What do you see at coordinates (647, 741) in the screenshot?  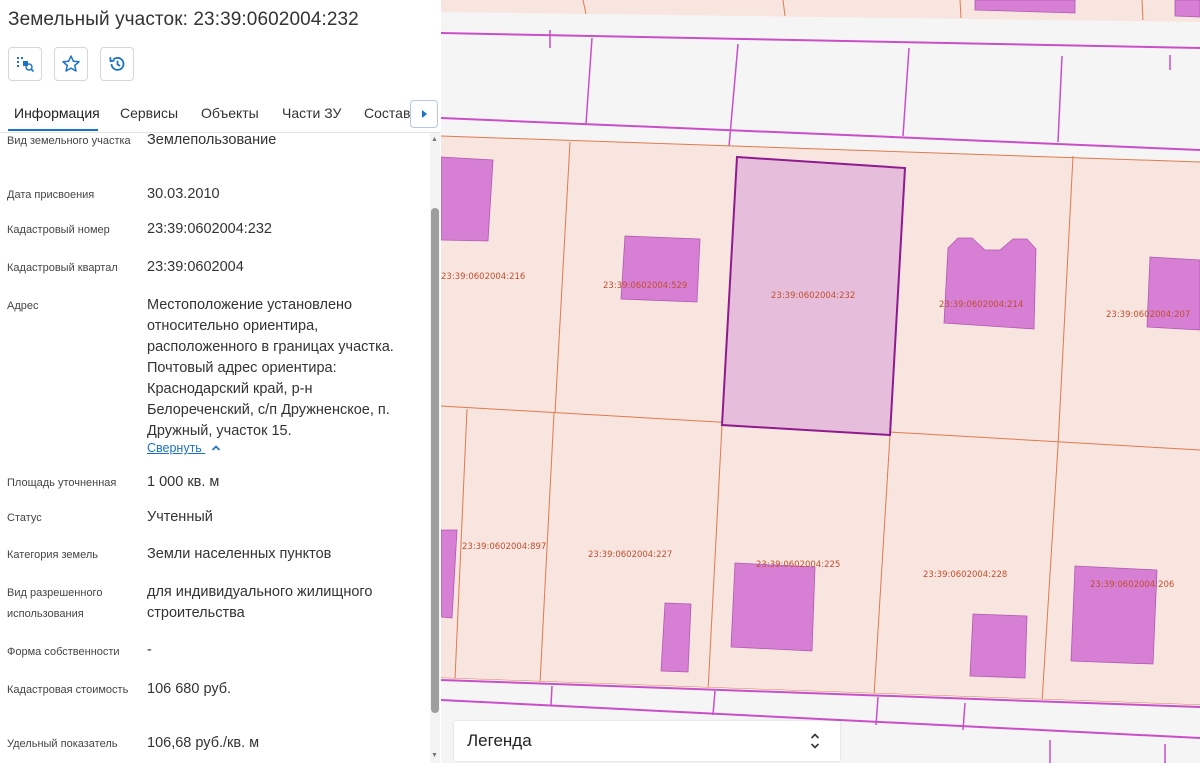 I see `legend-dropdown: Легенда` at bounding box center [647, 741].